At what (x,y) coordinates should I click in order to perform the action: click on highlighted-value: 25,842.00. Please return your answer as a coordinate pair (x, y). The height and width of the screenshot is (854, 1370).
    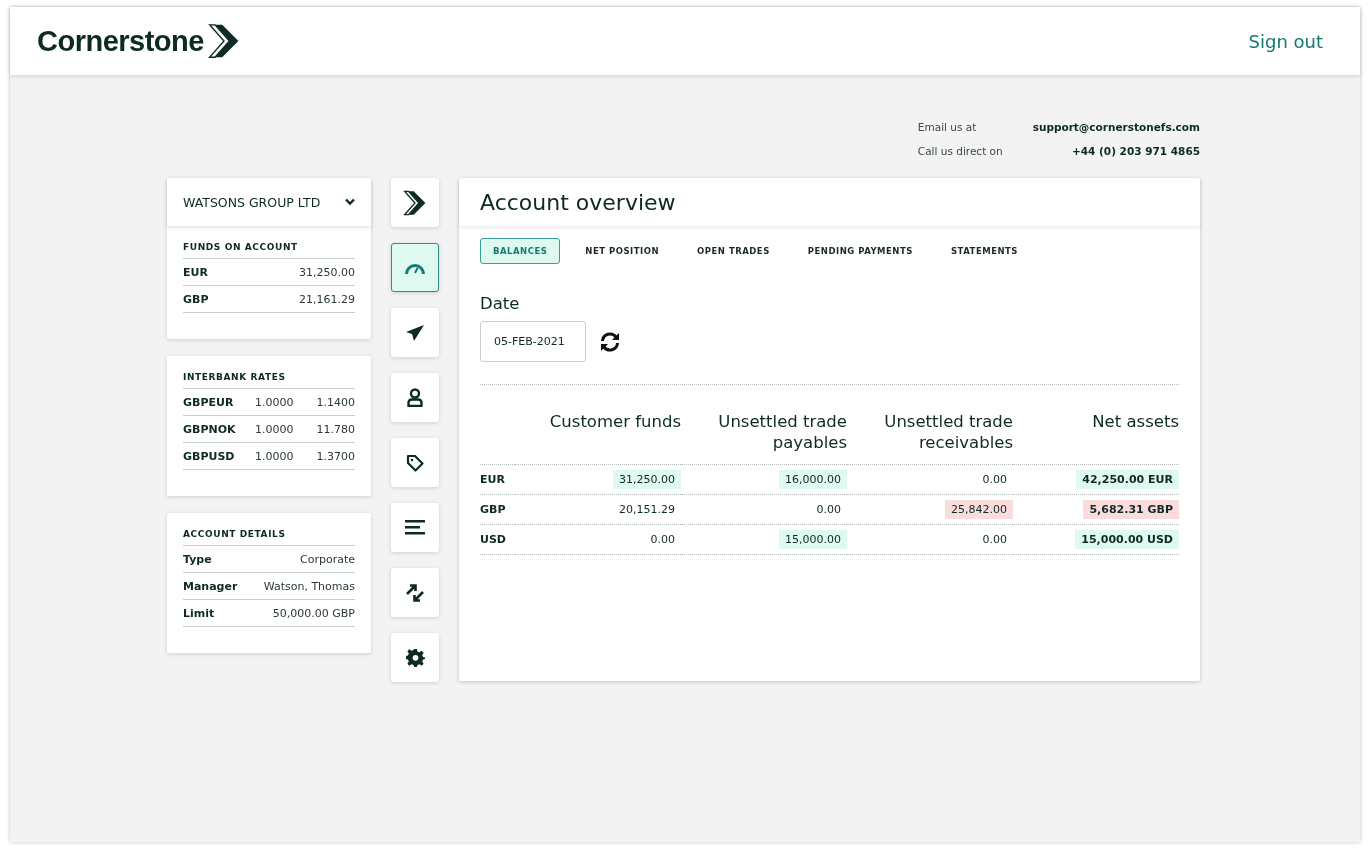
    Looking at the image, I should click on (979, 509).